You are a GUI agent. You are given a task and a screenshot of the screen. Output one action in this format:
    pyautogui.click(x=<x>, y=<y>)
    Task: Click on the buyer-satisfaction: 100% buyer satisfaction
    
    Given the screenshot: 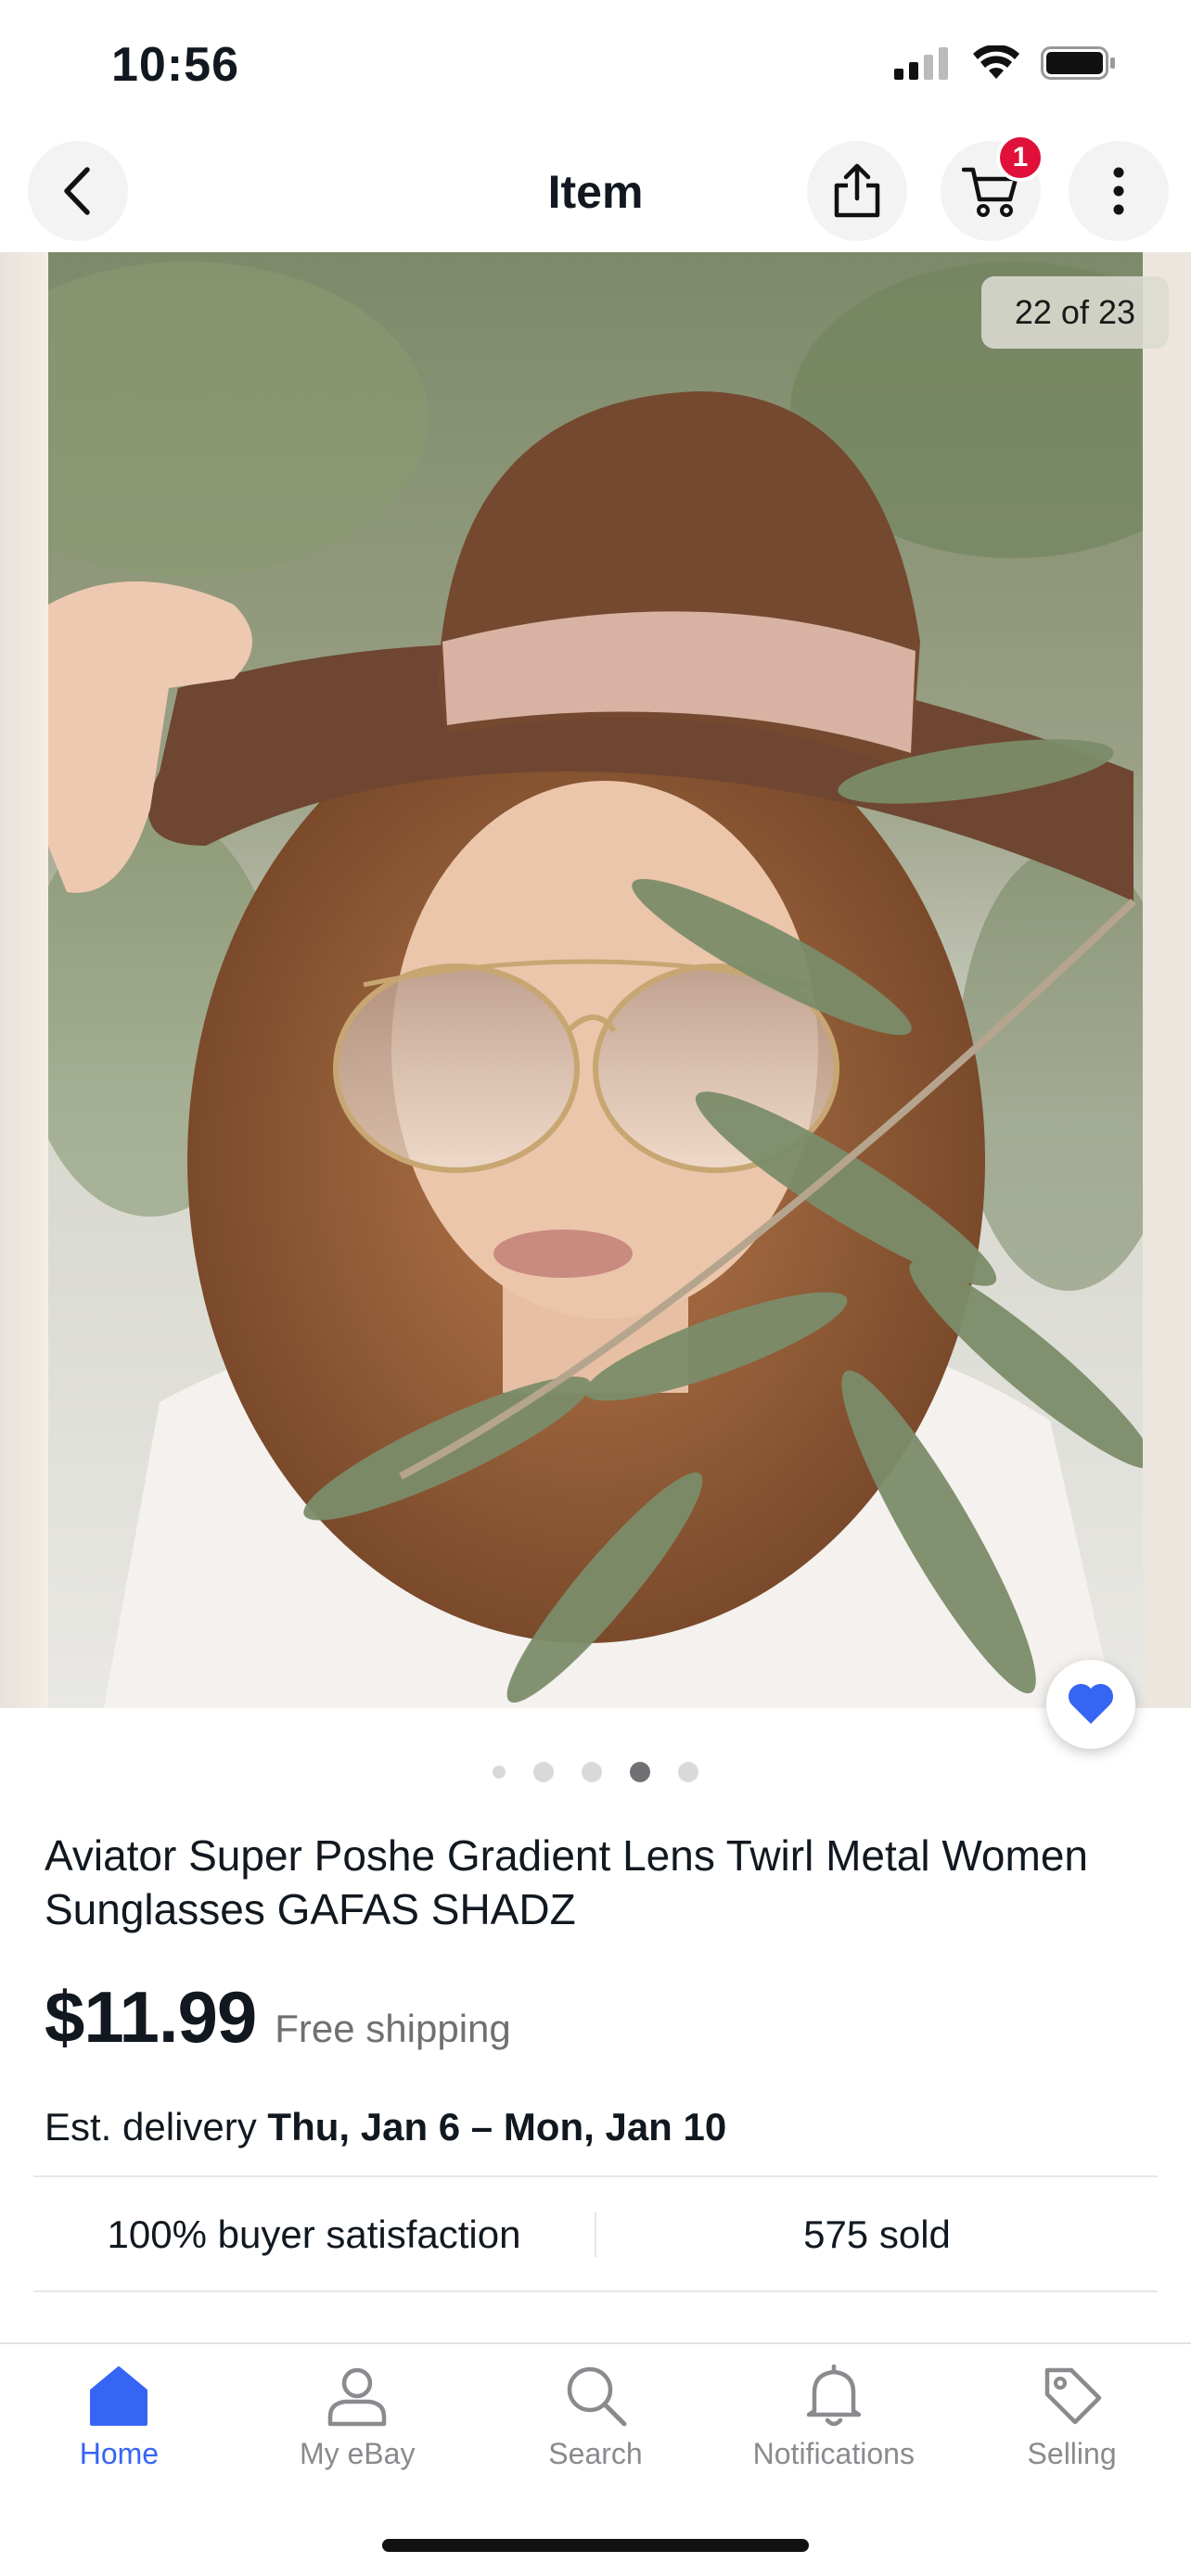 What is the action you would take?
    pyautogui.click(x=314, y=2234)
    